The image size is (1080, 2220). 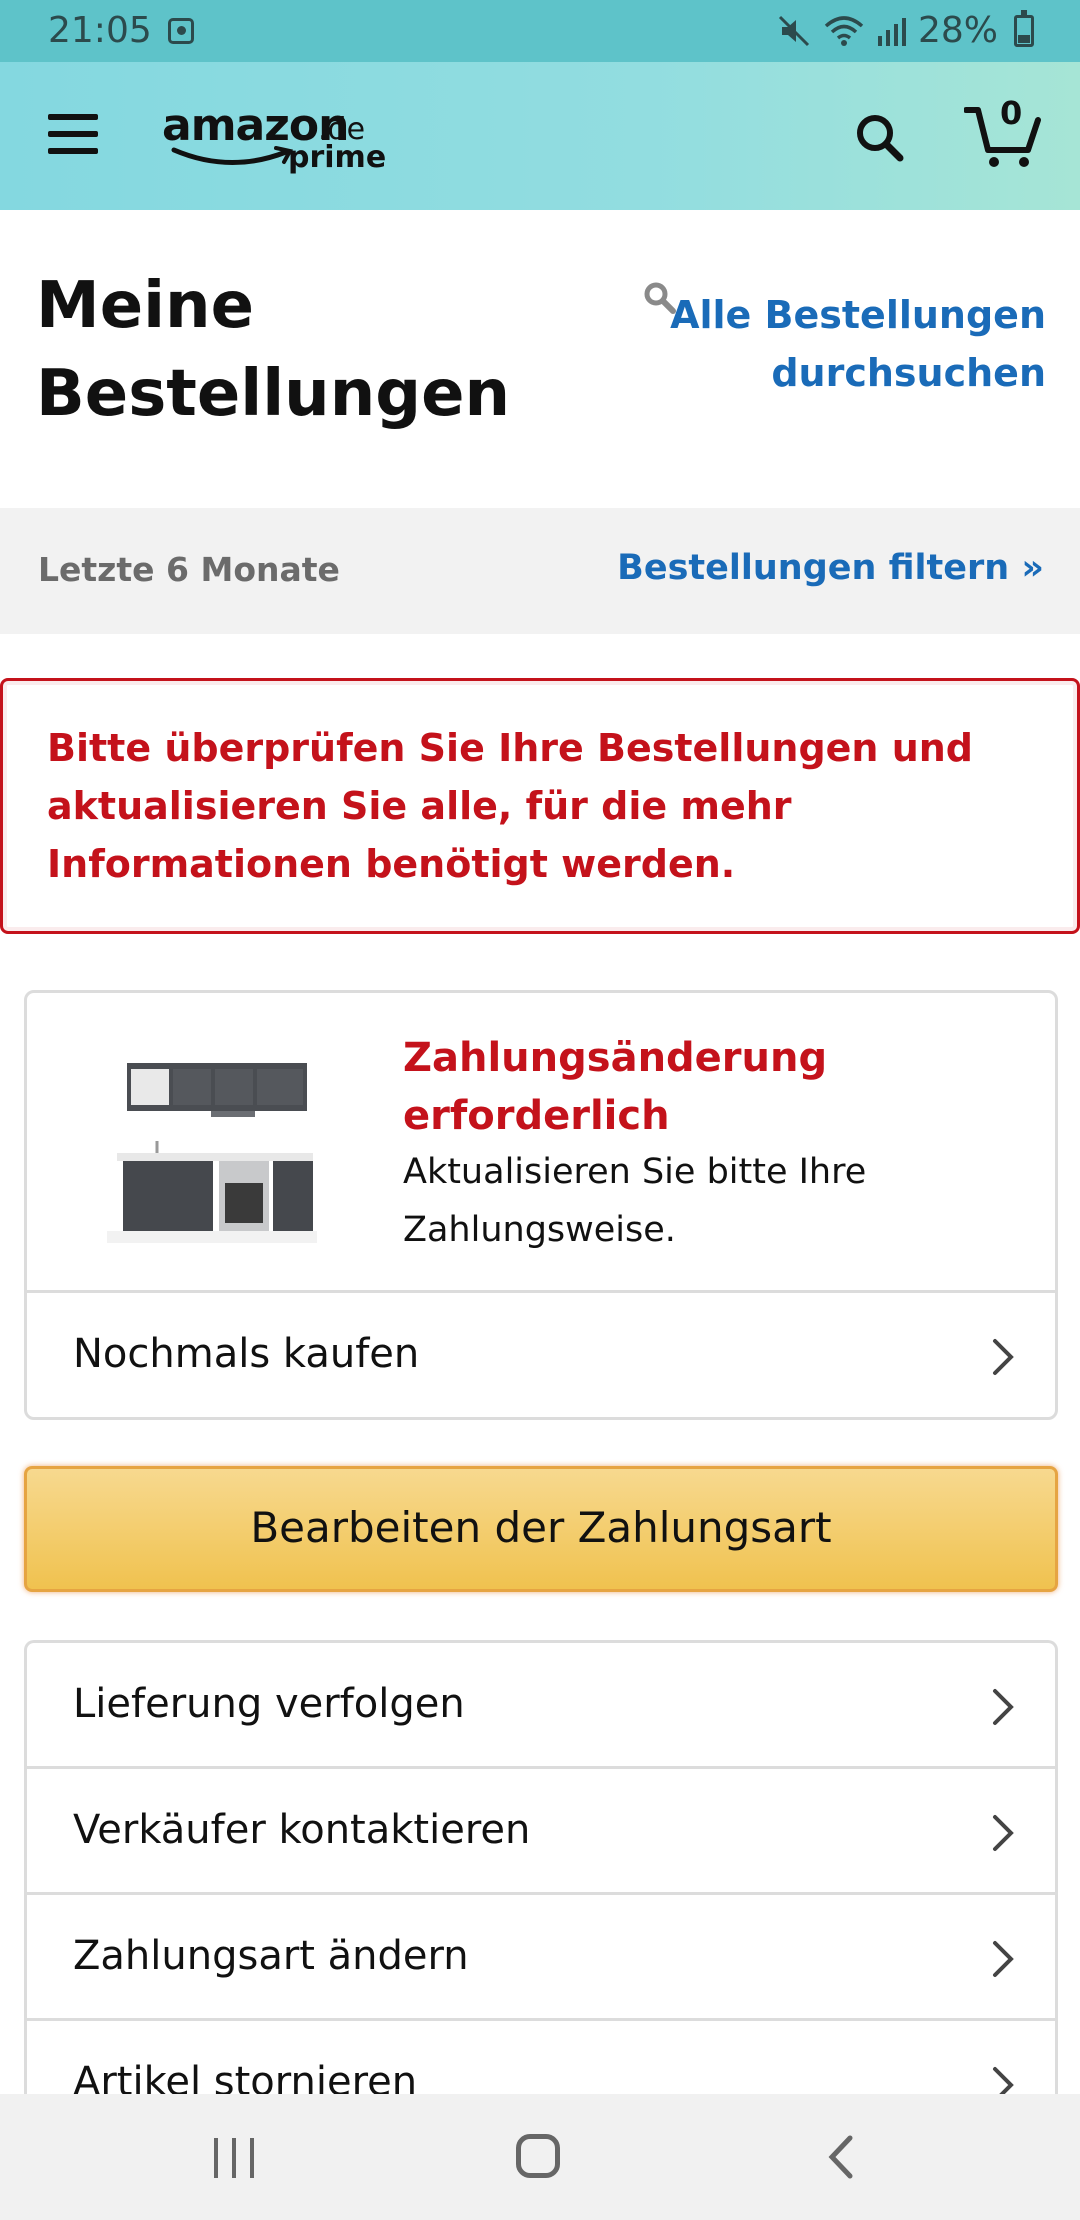 I want to click on order-status-title: Zahlungsänderung erforderlich, so click(x=615, y=1087).